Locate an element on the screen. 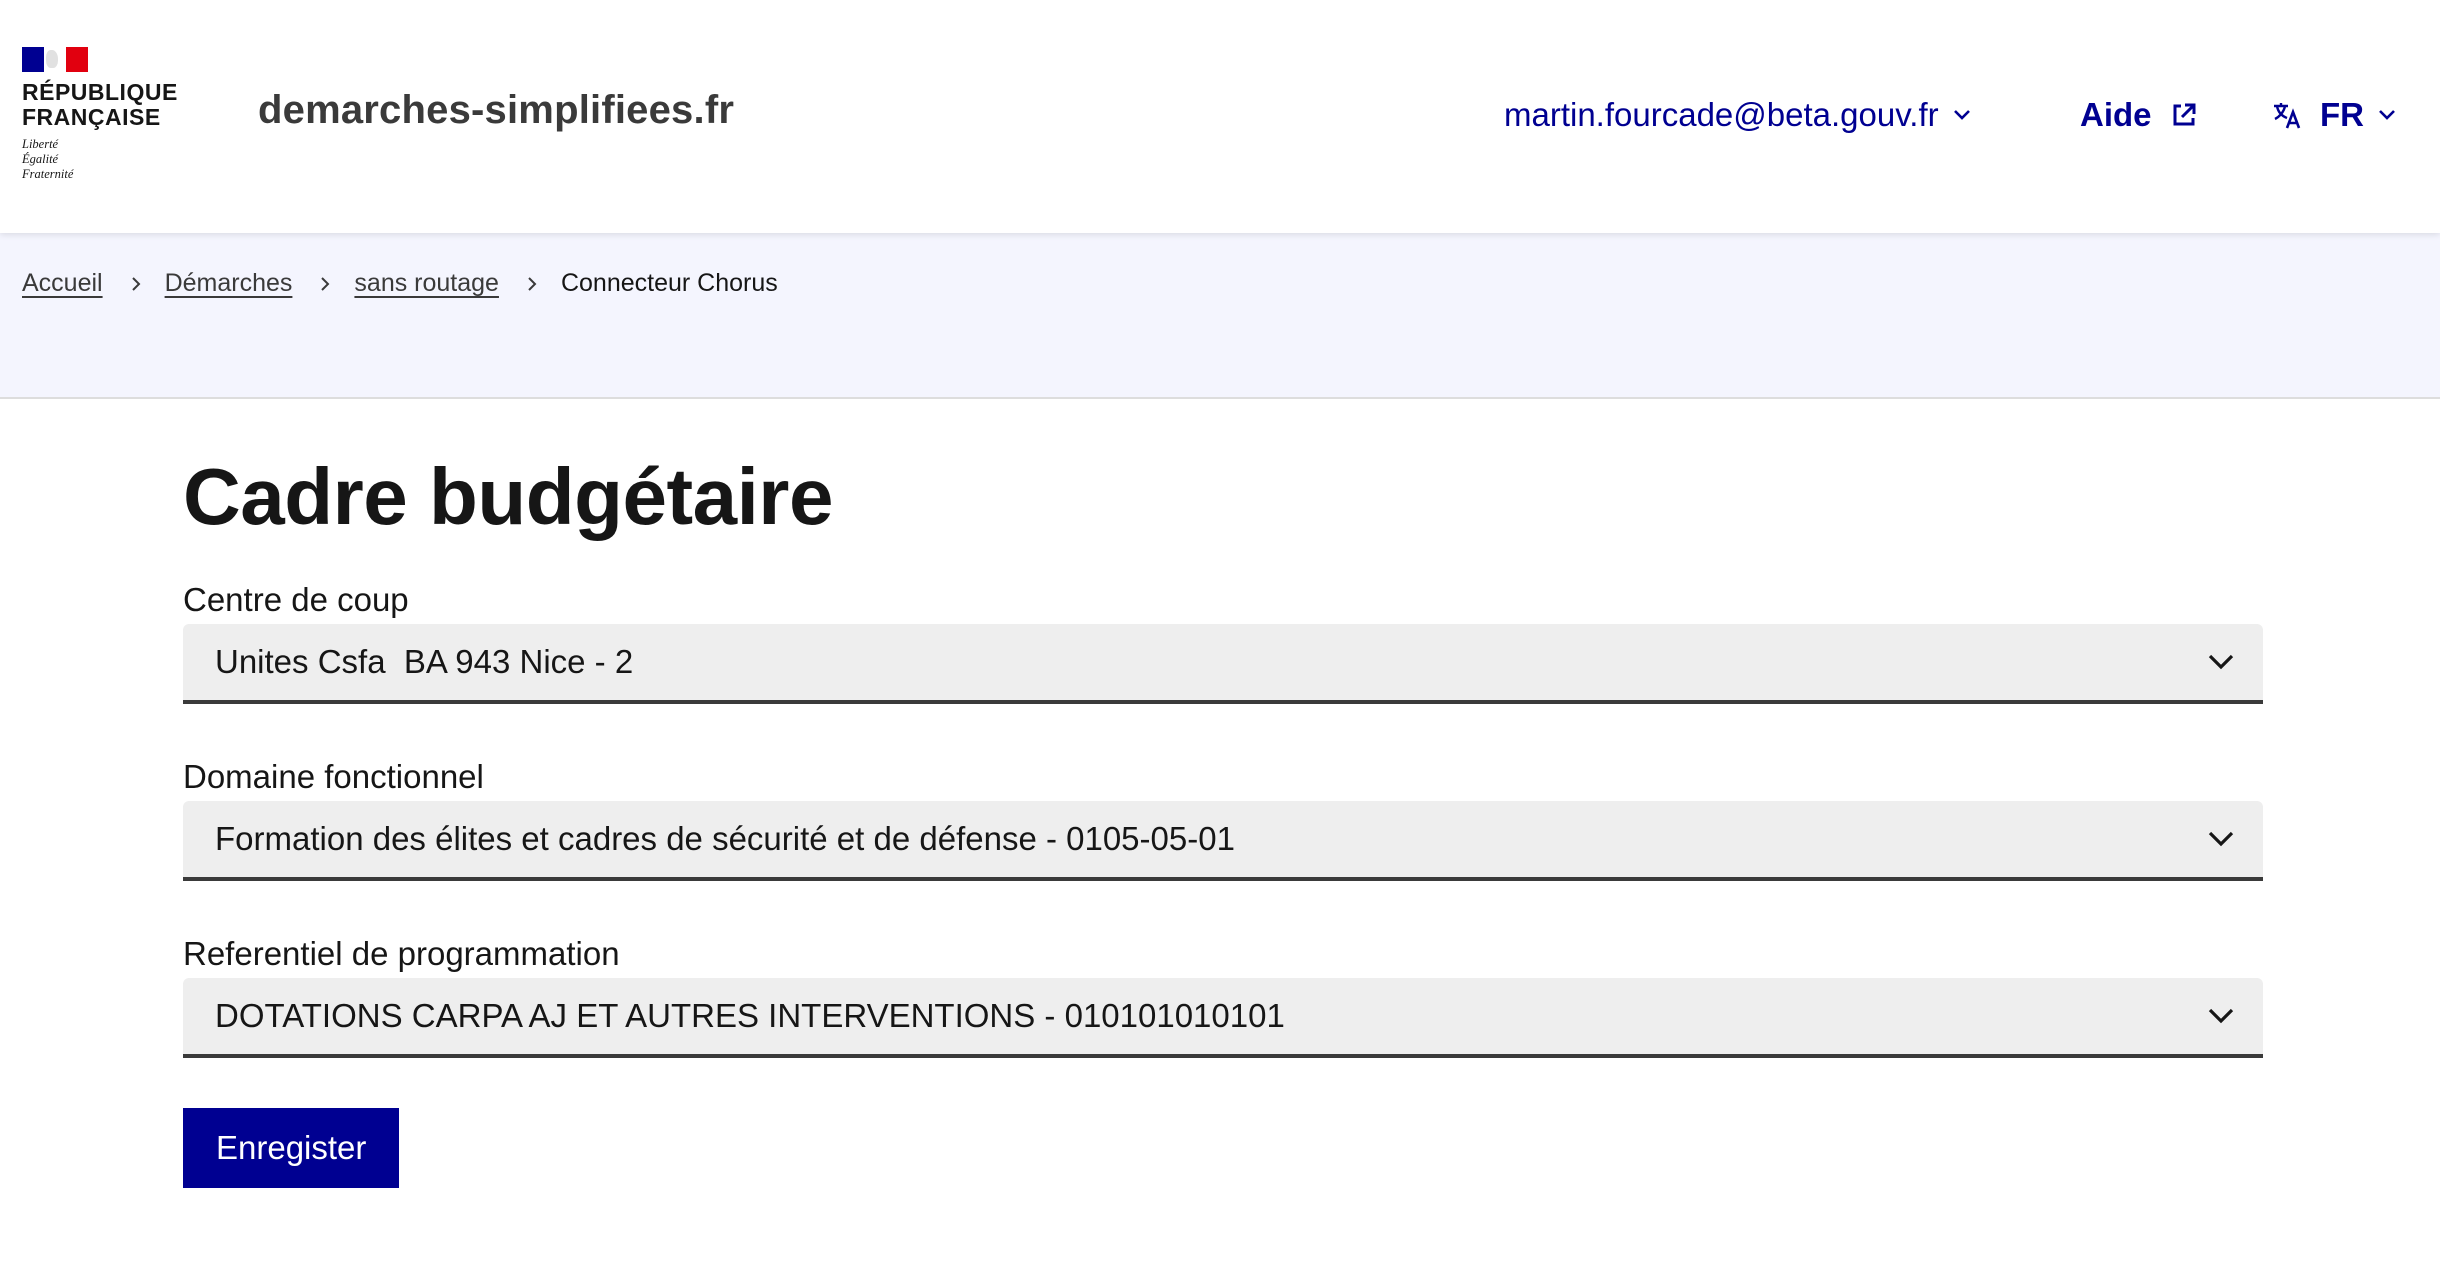  breadcrumb-item-demarches: Démarches is located at coordinates (229, 283).